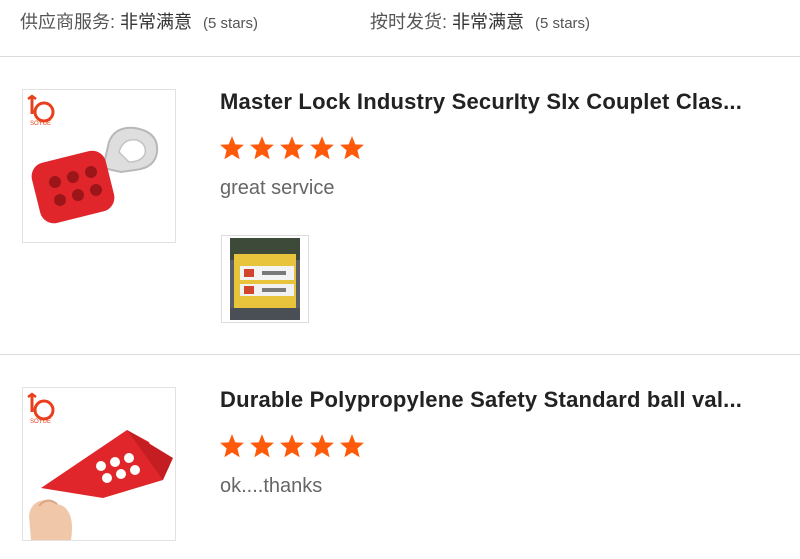  Describe the element at coordinates (409, 22) in the screenshot. I see `rating-label: 按时发货:` at that location.